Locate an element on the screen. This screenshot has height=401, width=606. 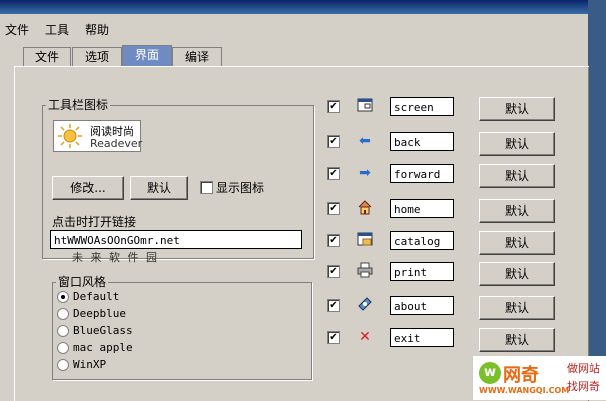
screen-checkbox: ✔ is located at coordinates (333, 106).